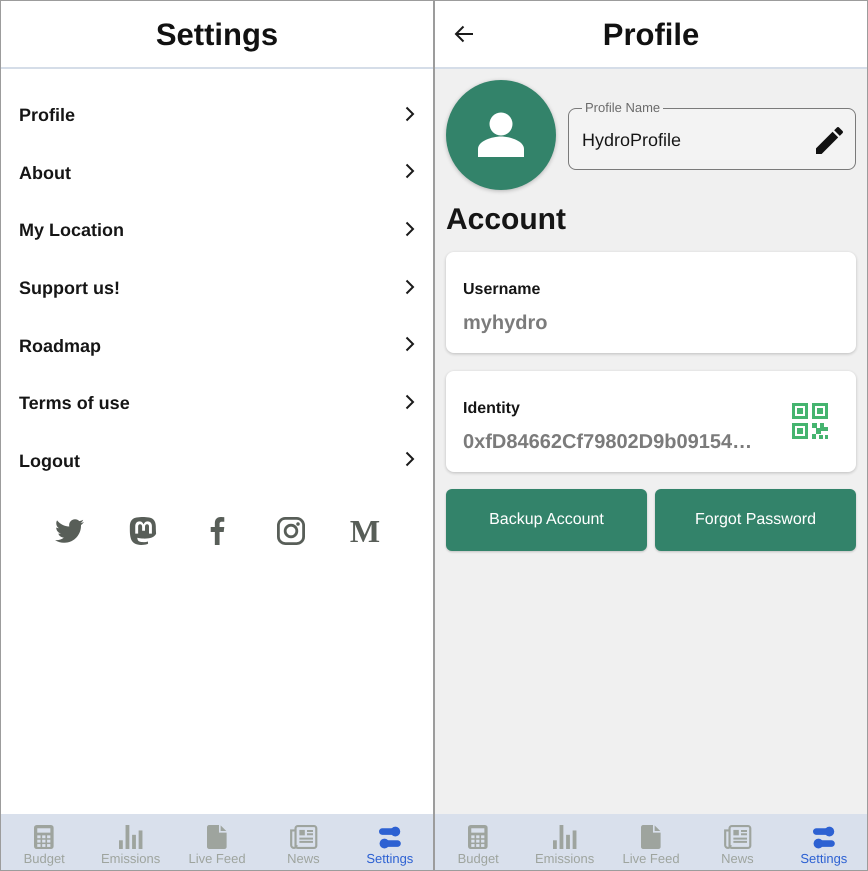 The image size is (868, 871). I want to click on menu-item: Logout, so click(217, 461).